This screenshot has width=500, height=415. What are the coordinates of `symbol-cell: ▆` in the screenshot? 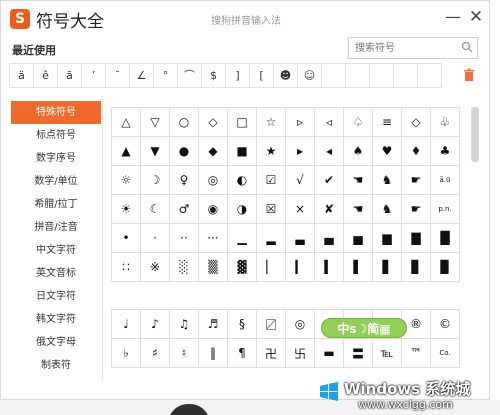 It's located at (387, 238).